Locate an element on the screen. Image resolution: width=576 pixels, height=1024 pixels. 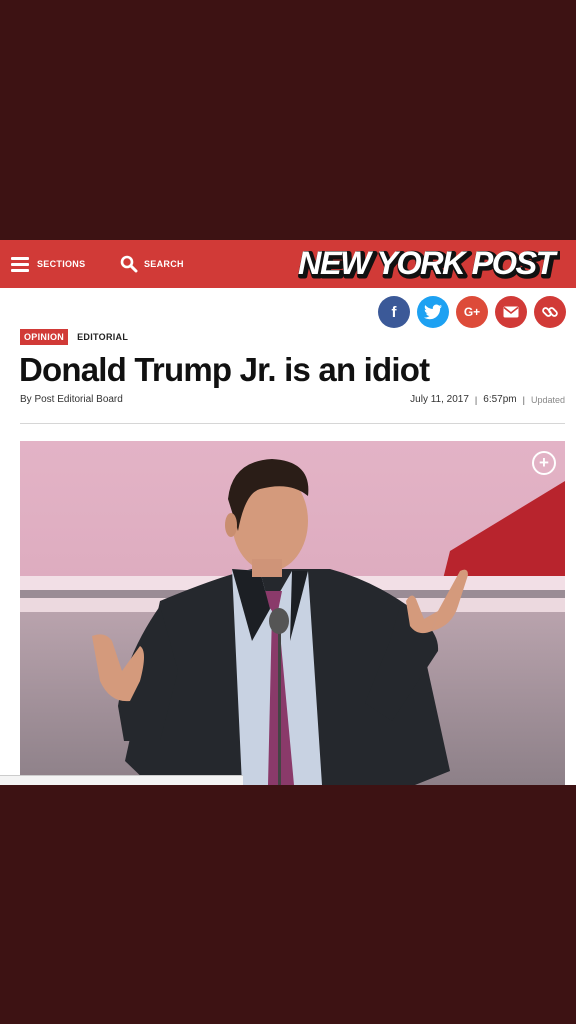
hamburger-icon is located at coordinates (20, 264).